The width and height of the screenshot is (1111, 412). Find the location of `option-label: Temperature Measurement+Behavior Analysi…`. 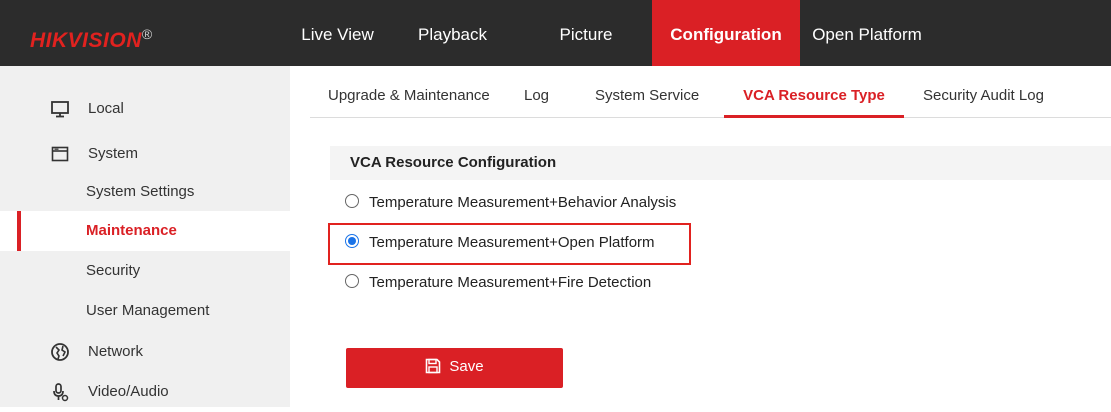

option-label: Temperature Measurement+Behavior Analysi… is located at coordinates (523, 202).